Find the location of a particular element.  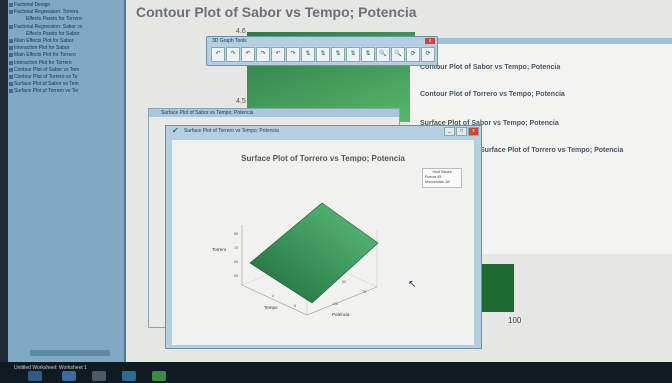

project-tree-item: Effects Pareto for Sabor is located at coordinates (66, 34).